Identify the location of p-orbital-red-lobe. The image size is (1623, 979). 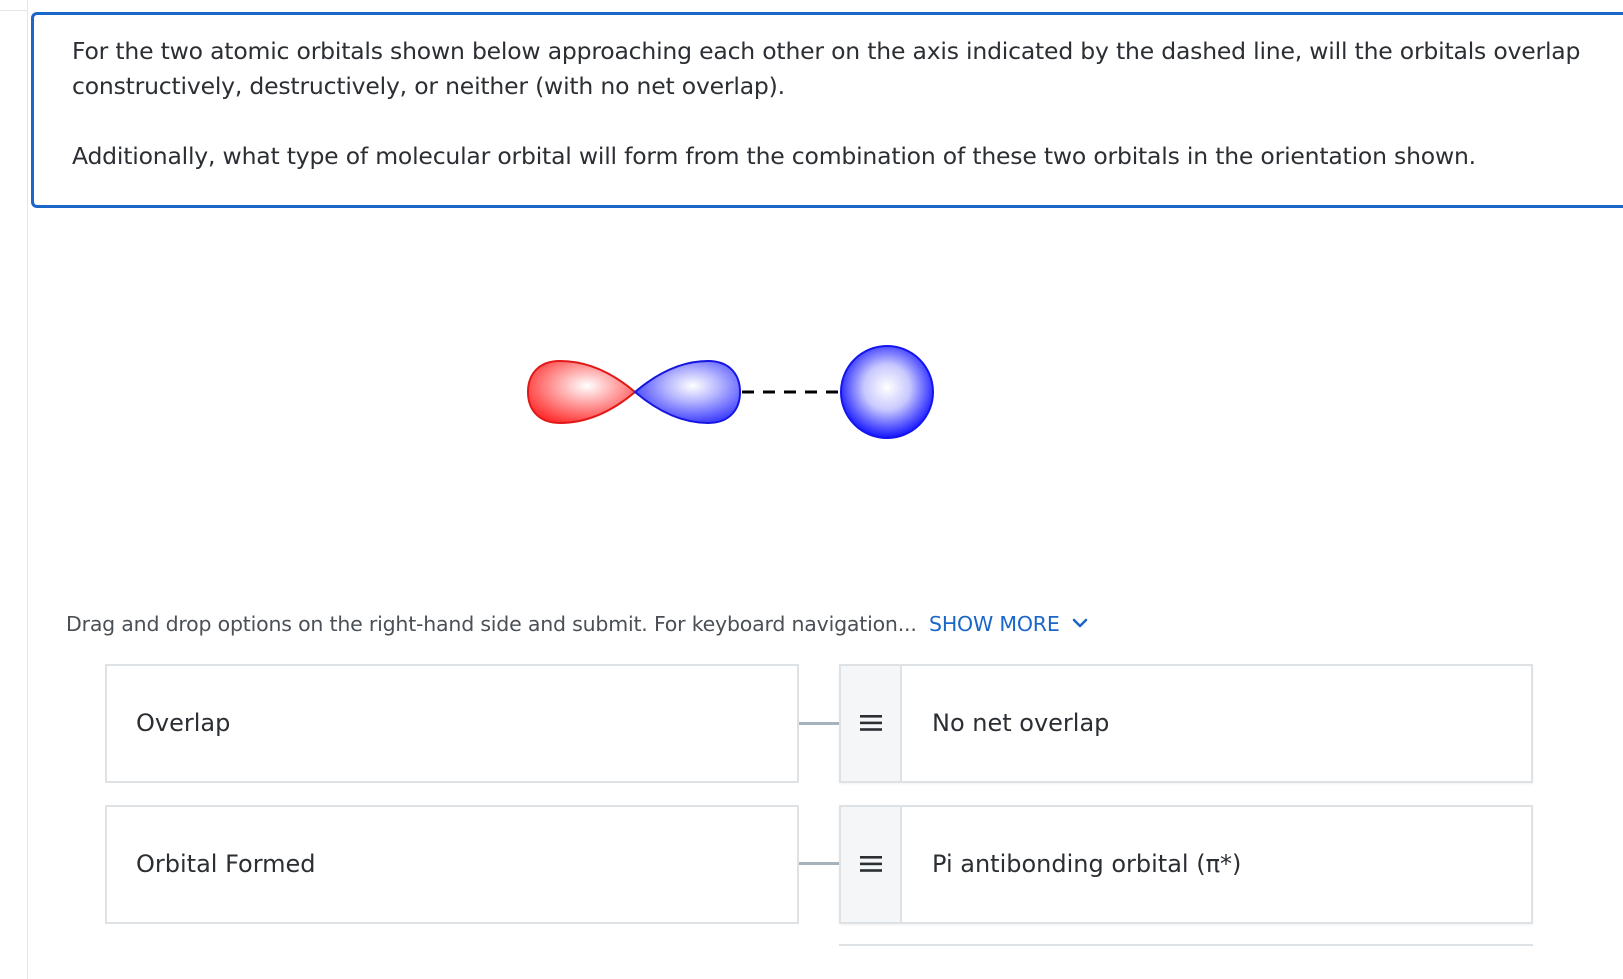
(581, 392).